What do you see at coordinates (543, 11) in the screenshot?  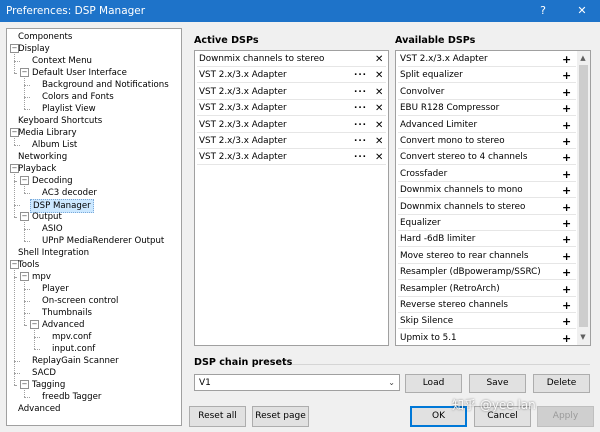 I see `help-button: ?` at bounding box center [543, 11].